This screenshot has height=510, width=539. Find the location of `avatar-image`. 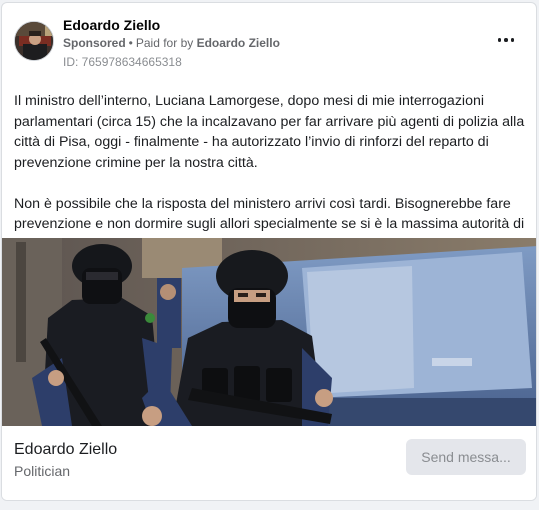

avatar-image is located at coordinates (34, 41).